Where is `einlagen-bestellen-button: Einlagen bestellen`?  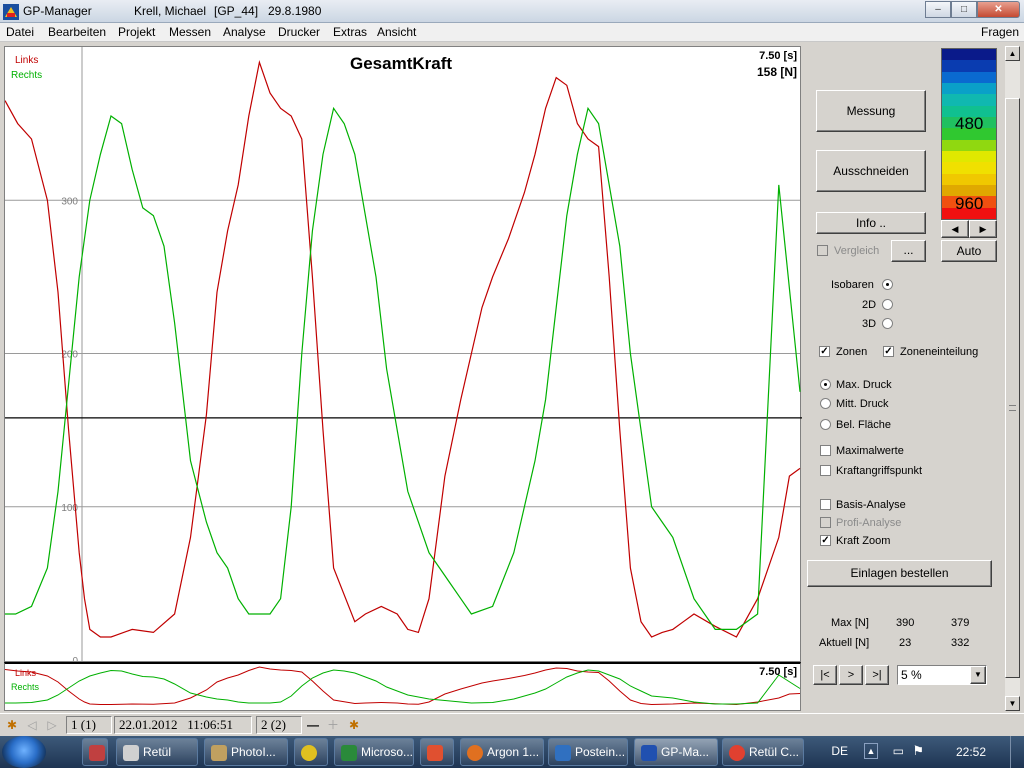
einlagen-bestellen-button: Einlagen bestellen is located at coordinates (899, 573).